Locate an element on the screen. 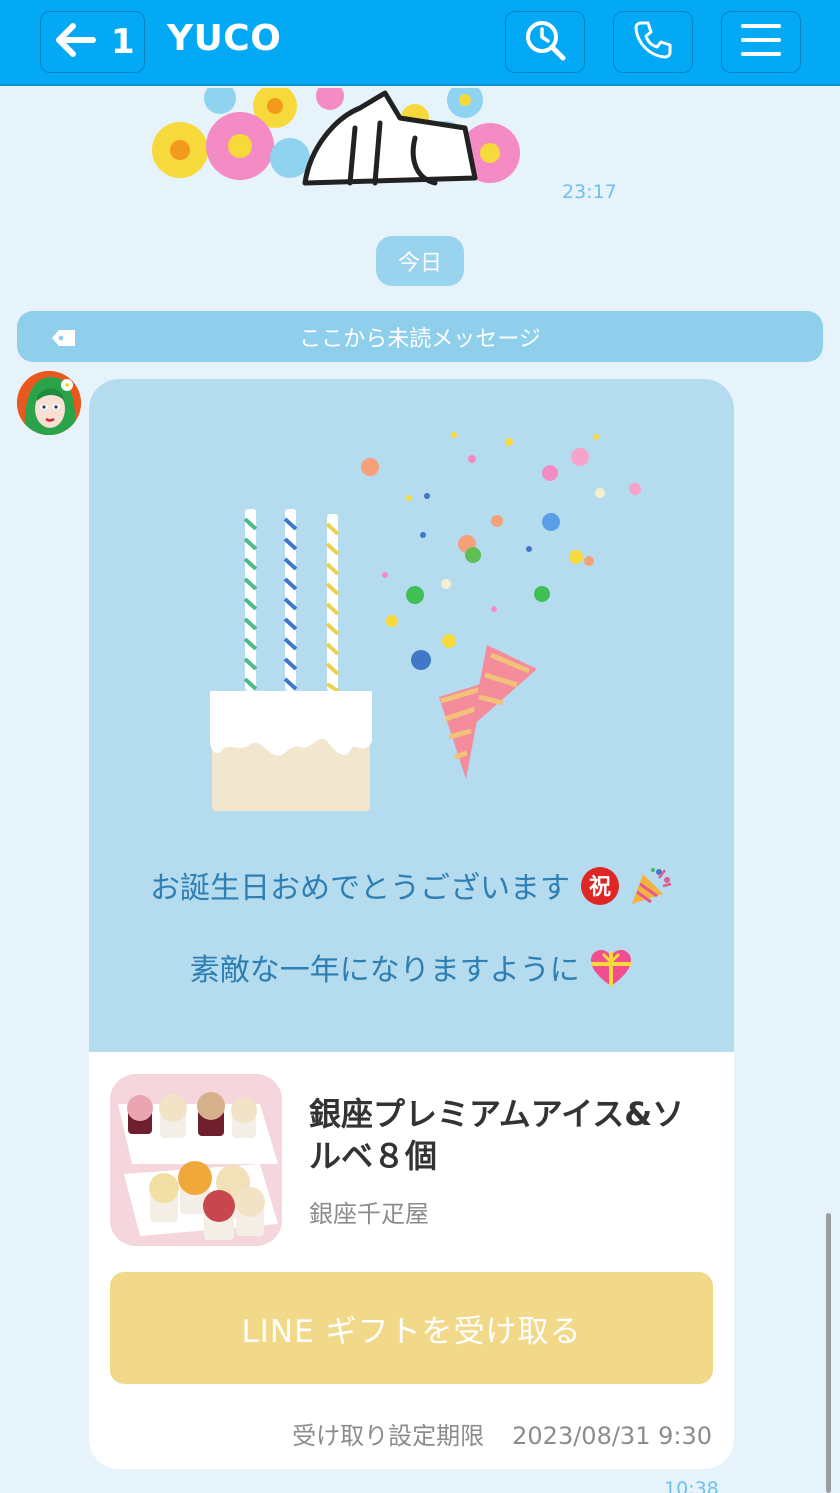 The height and width of the screenshot is (1493, 840). receive-gift-button: LINE ギフトを受け取る is located at coordinates (411, 1328).